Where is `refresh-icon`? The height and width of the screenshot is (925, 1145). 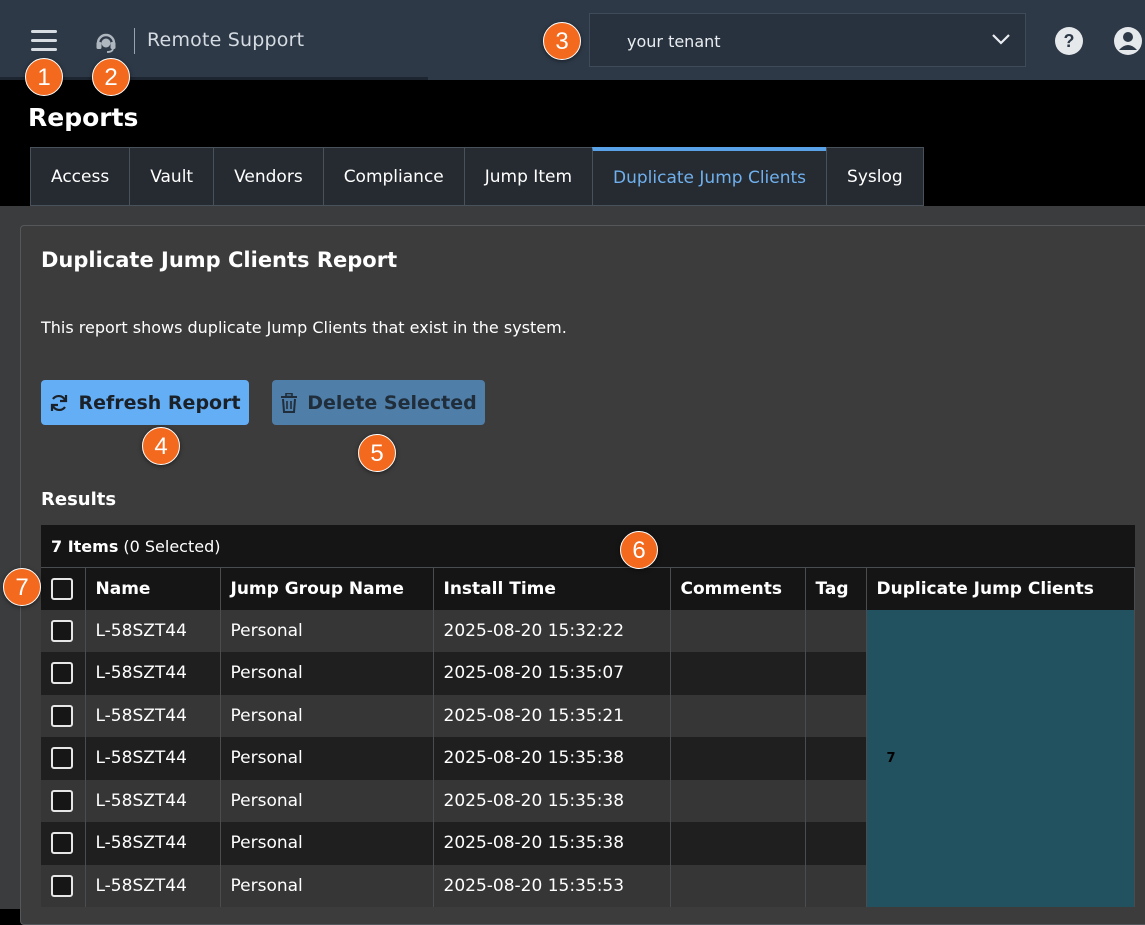
refresh-icon is located at coordinates (59, 402).